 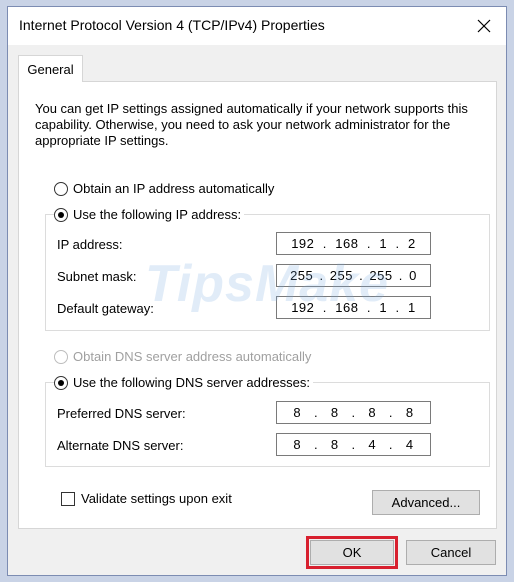 I want to click on tab-general-label: General, so click(x=50, y=69).